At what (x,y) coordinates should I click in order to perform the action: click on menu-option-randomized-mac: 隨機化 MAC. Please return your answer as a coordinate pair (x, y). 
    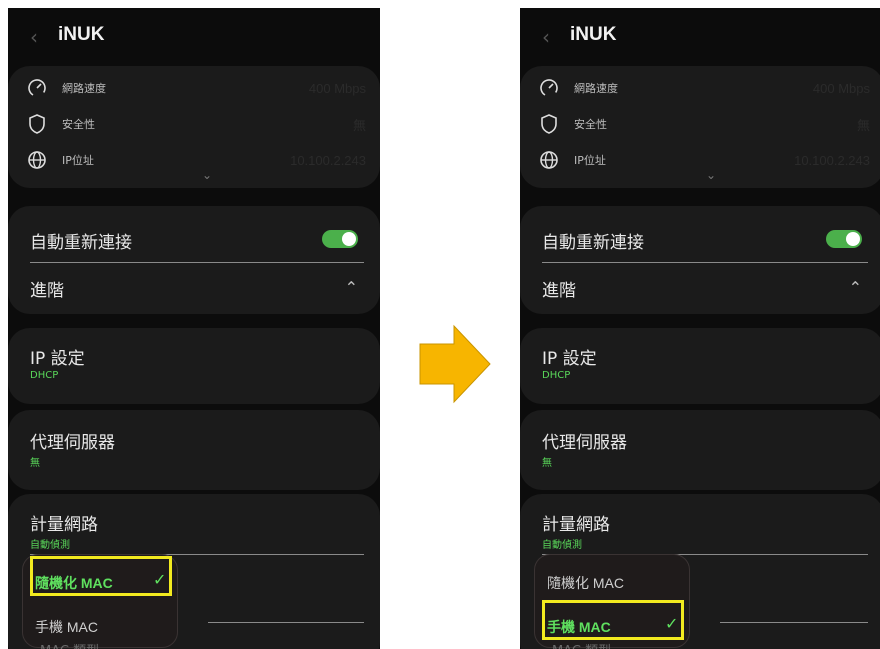
    Looking at the image, I should click on (585, 583).